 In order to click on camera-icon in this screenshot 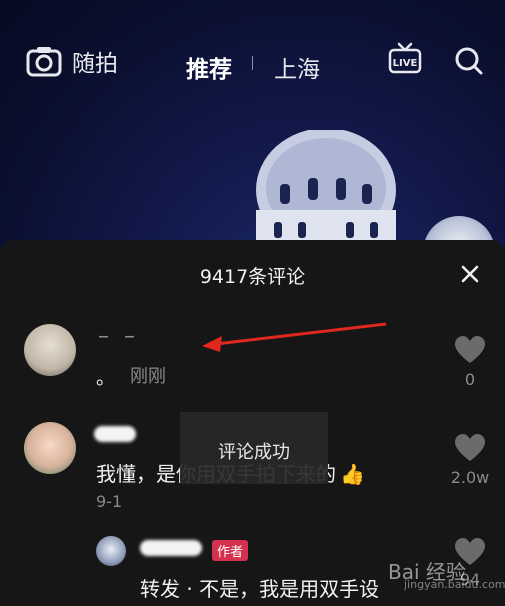, I will do `click(44, 62)`.